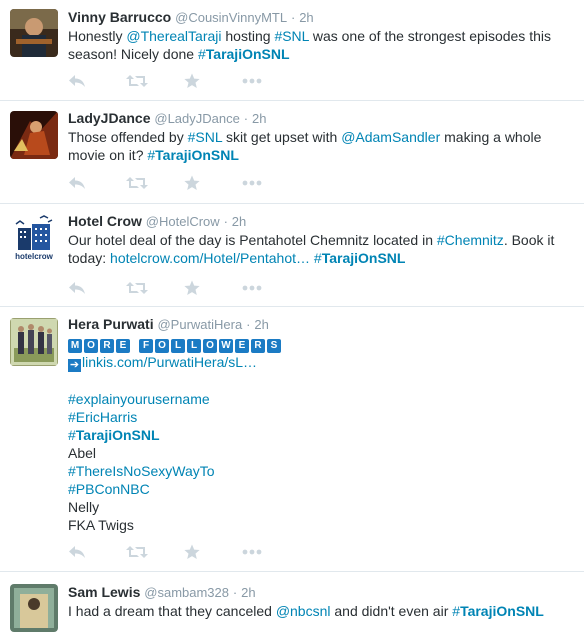  I want to click on username: @PurwatiHera, so click(199, 324).